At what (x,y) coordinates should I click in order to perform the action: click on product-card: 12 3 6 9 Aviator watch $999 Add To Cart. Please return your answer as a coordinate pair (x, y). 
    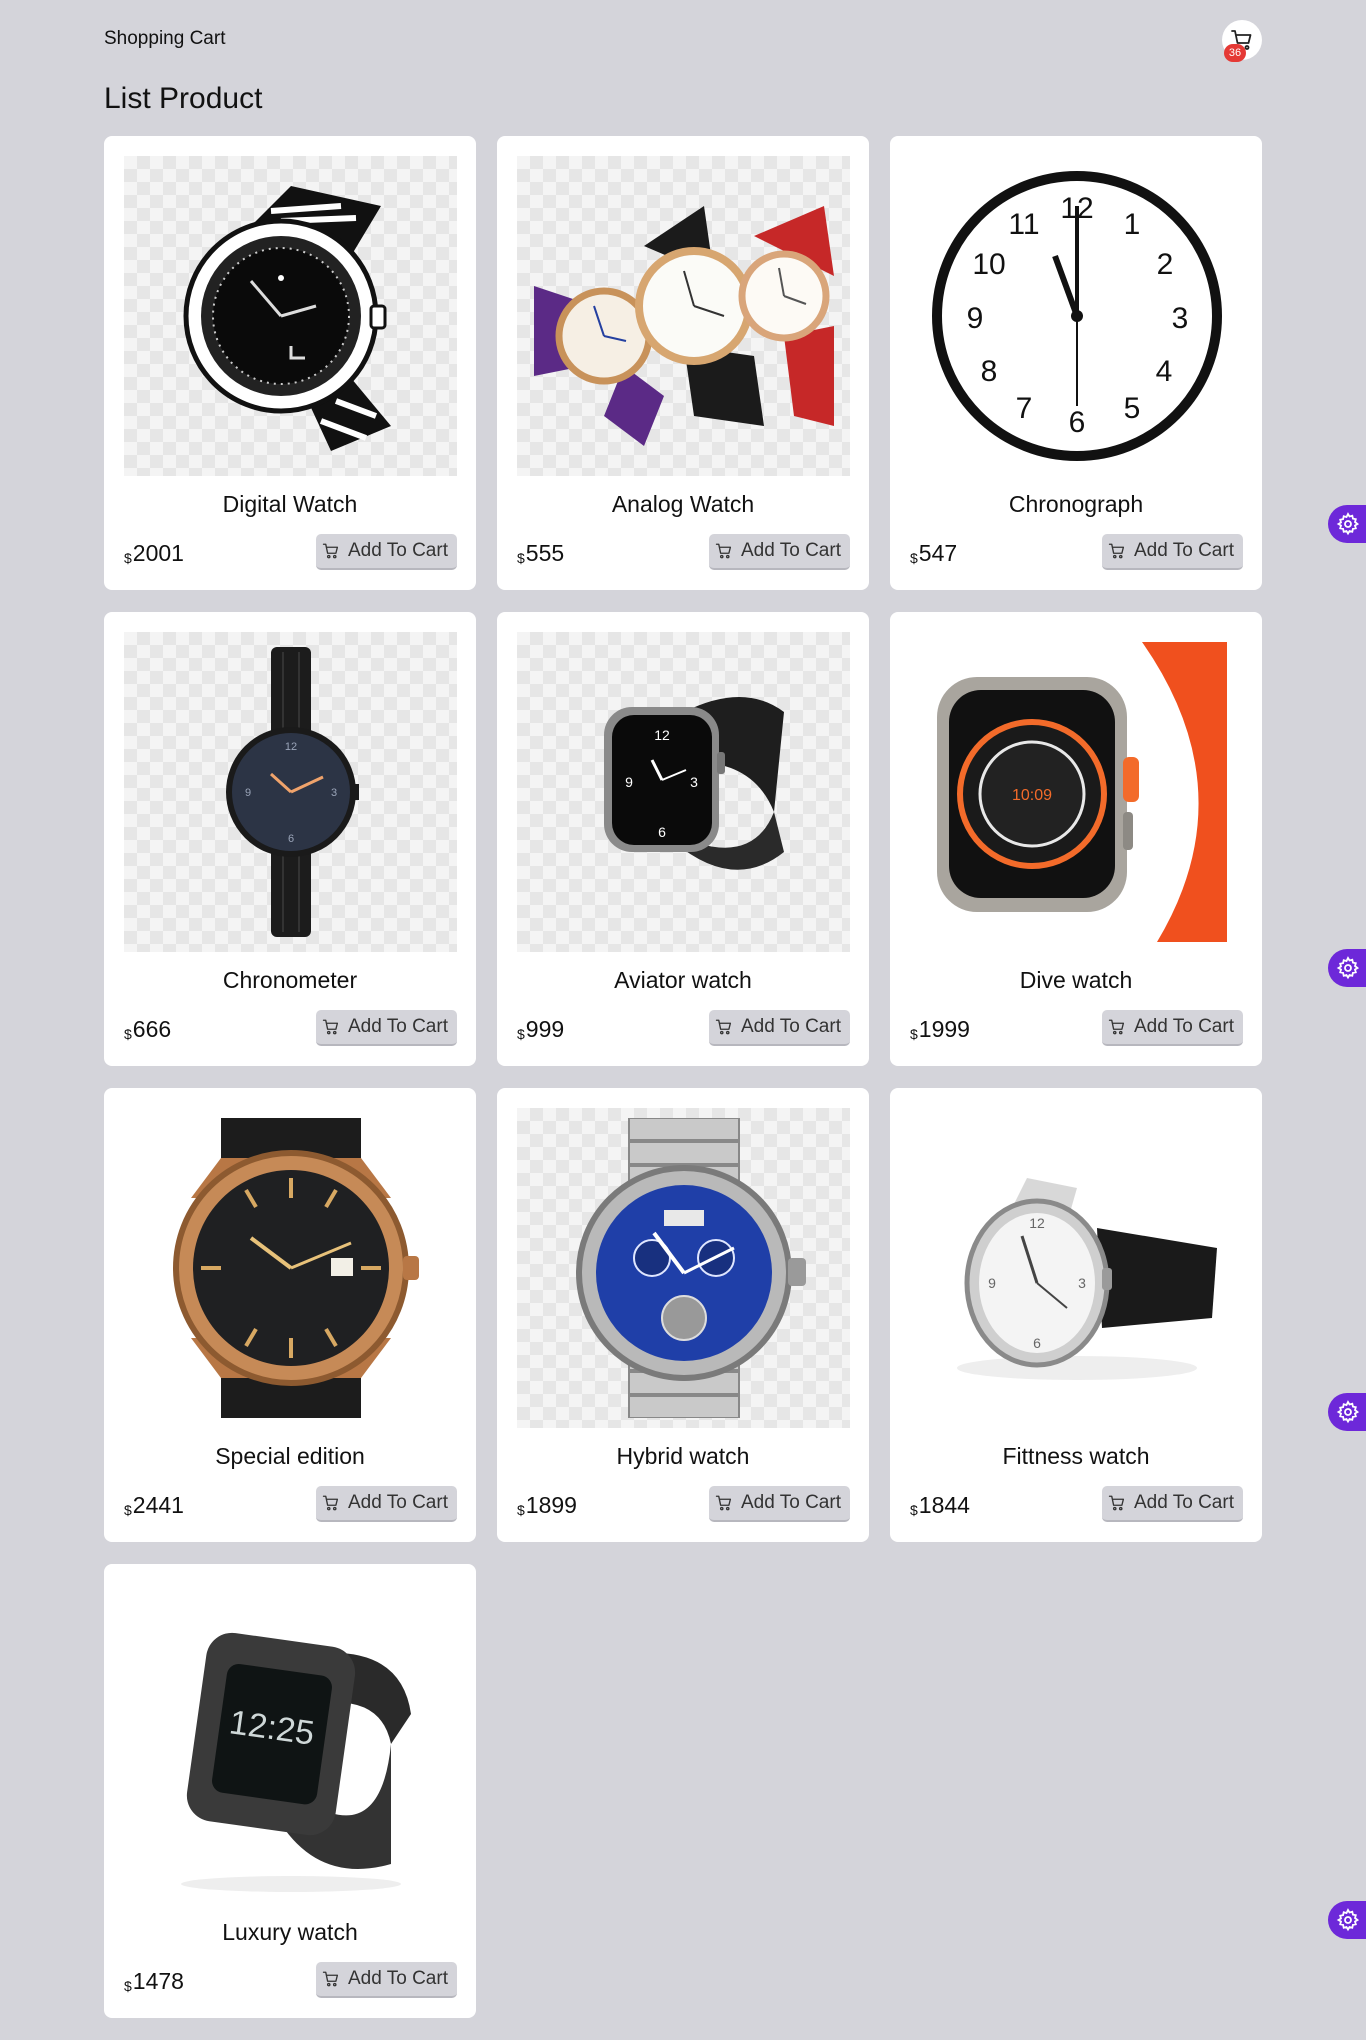
    Looking at the image, I should click on (683, 839).